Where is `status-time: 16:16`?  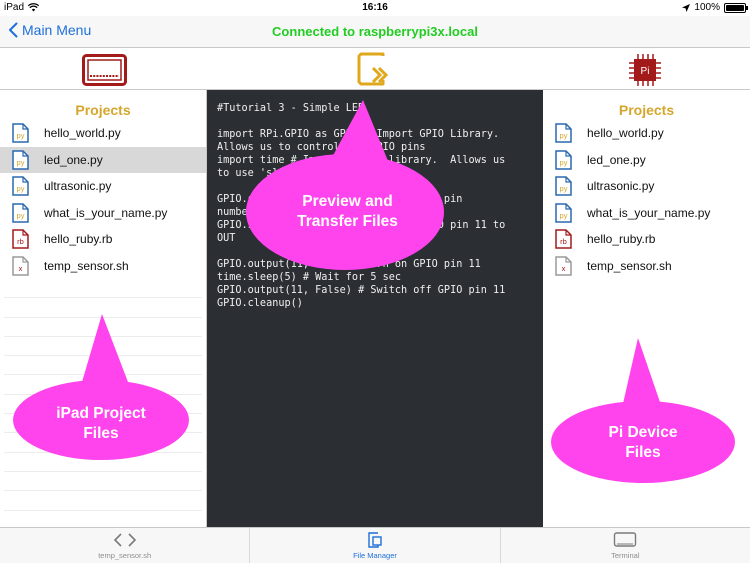 status-time: 16:16 is located at coordinates (375, 7).